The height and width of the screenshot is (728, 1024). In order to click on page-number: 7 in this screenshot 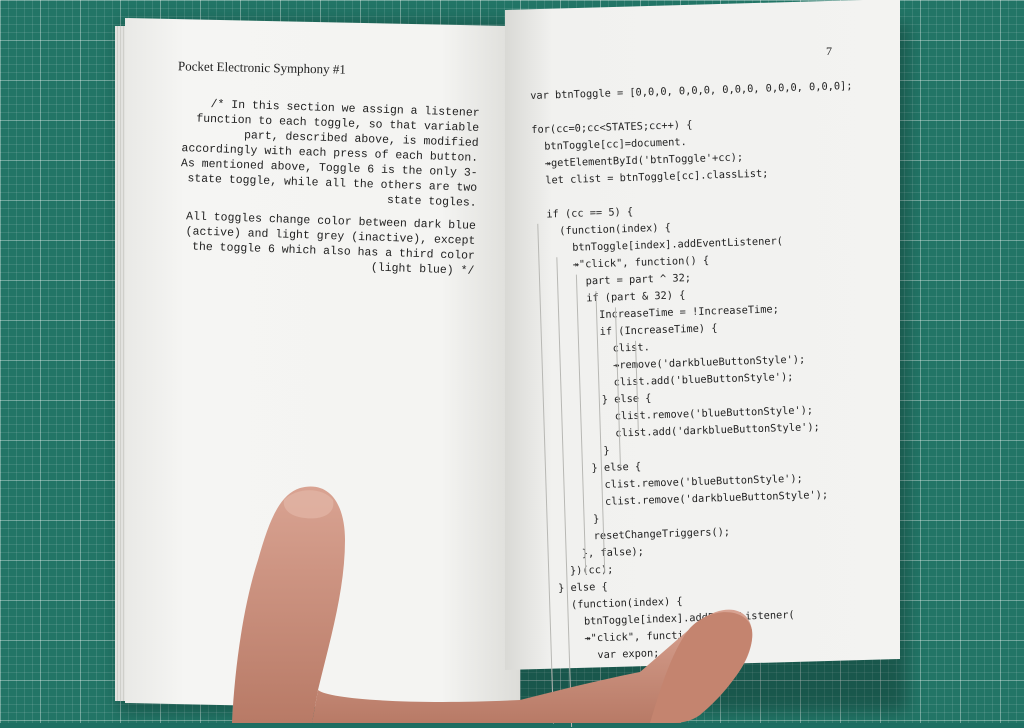, I will do `click(829, 51)`.